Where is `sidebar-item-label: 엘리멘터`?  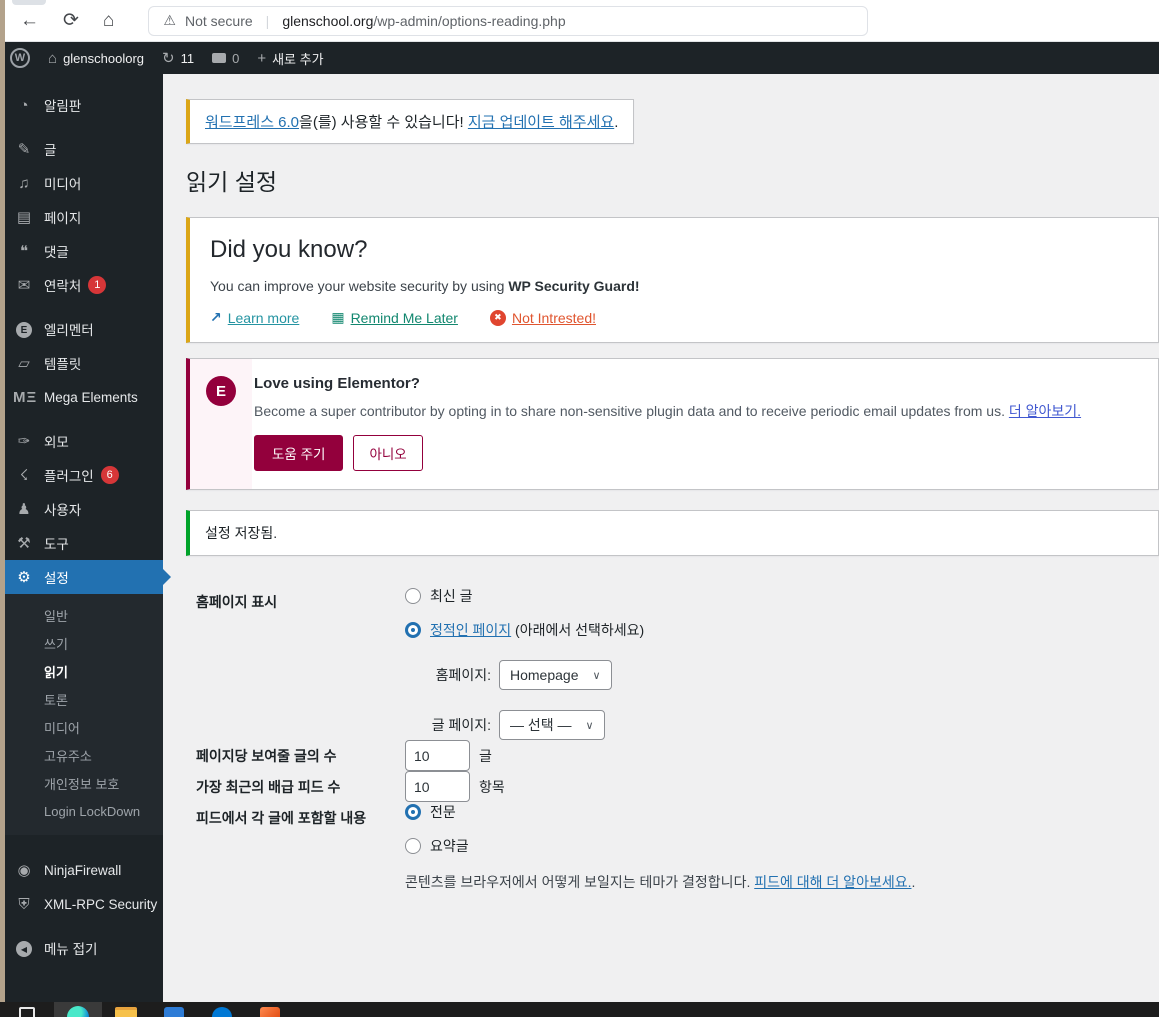 sidebar-item-label: 엘리멘터 is located at coordinates (69, 330).